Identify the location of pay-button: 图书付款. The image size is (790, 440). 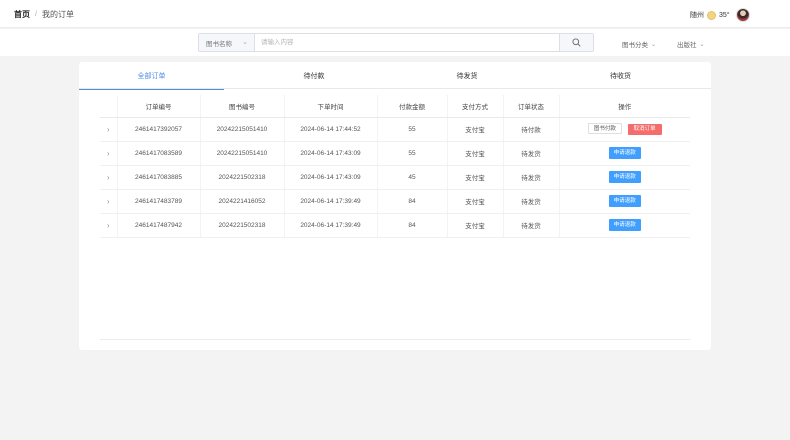
(604, 128).